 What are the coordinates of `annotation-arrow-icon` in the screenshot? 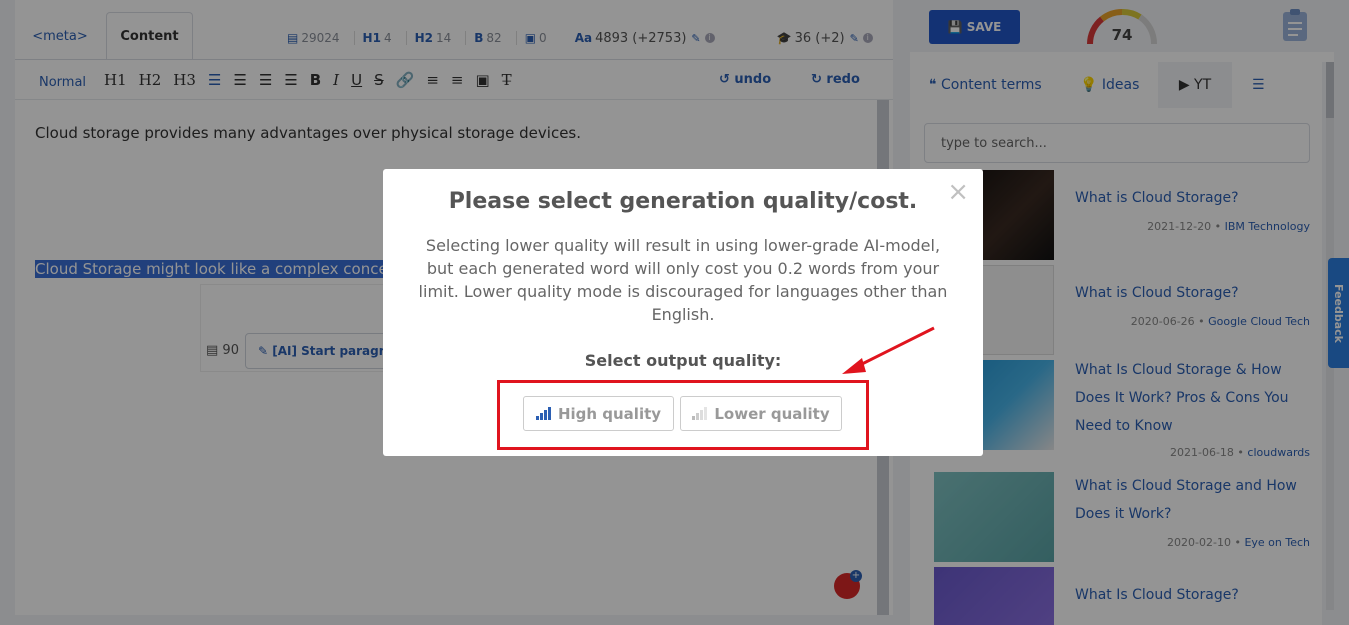 It's located at (888, 350).